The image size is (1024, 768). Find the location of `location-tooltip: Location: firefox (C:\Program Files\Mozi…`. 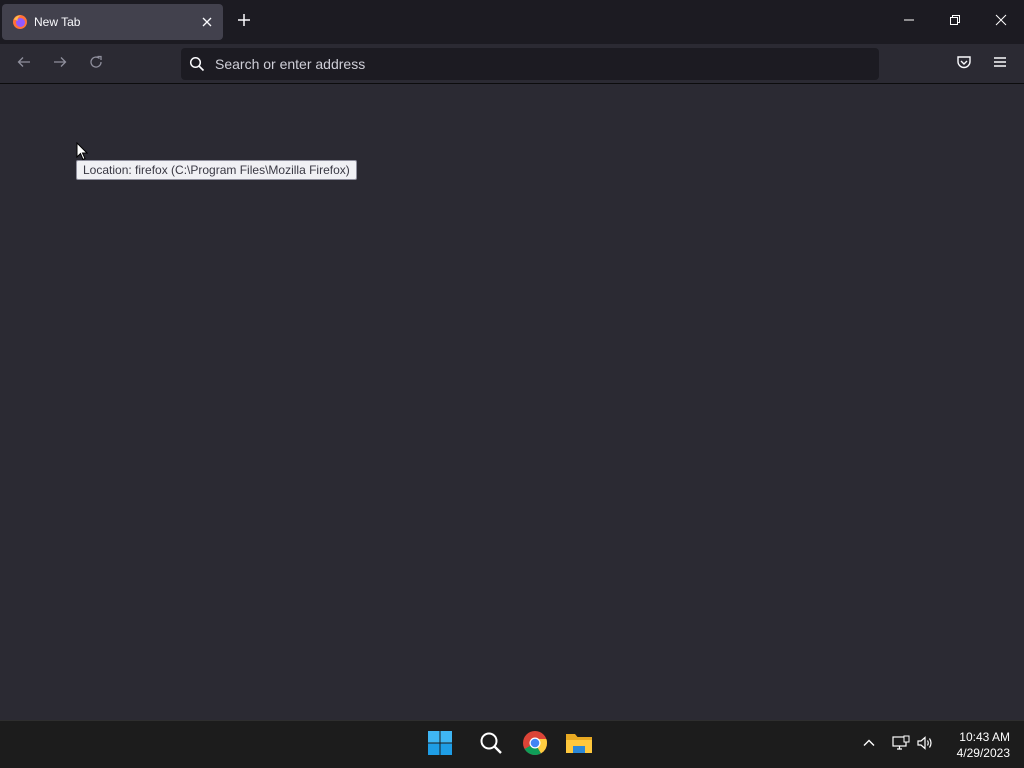

location-tooltip: Location: firefox (C:\Program Files\Mozi… is located at coordinates (216, 170).